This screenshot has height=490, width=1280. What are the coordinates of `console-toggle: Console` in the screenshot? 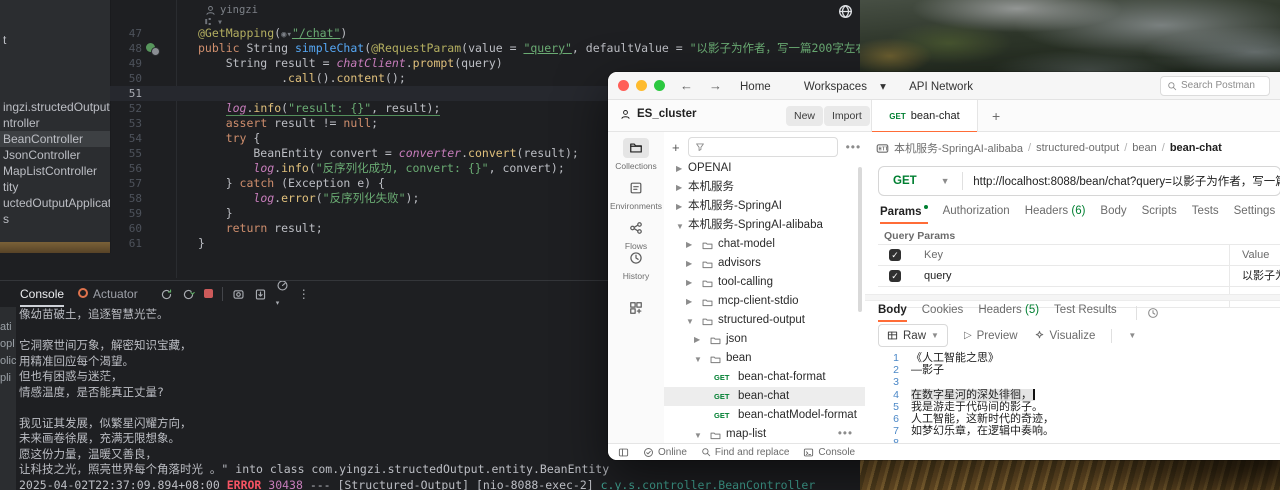 It's located at (829, 452).